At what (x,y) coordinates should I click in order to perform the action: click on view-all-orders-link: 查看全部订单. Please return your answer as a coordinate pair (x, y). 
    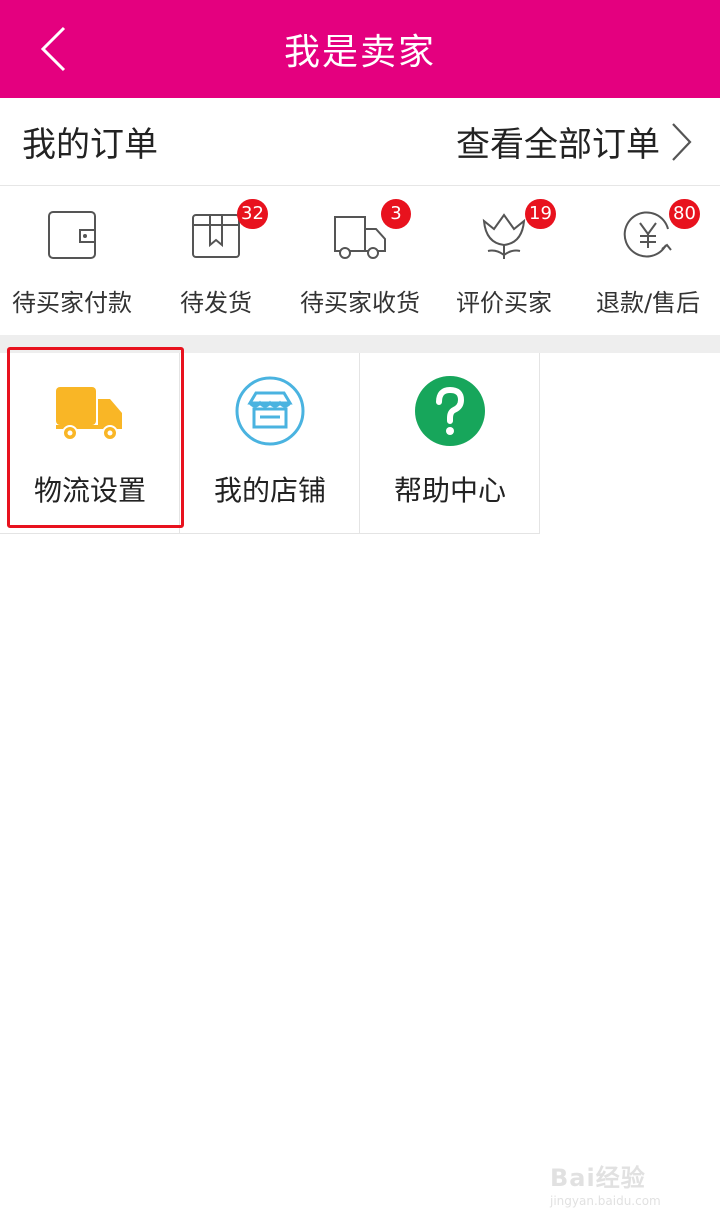
    Looking at the image, I should click on (574, 141).